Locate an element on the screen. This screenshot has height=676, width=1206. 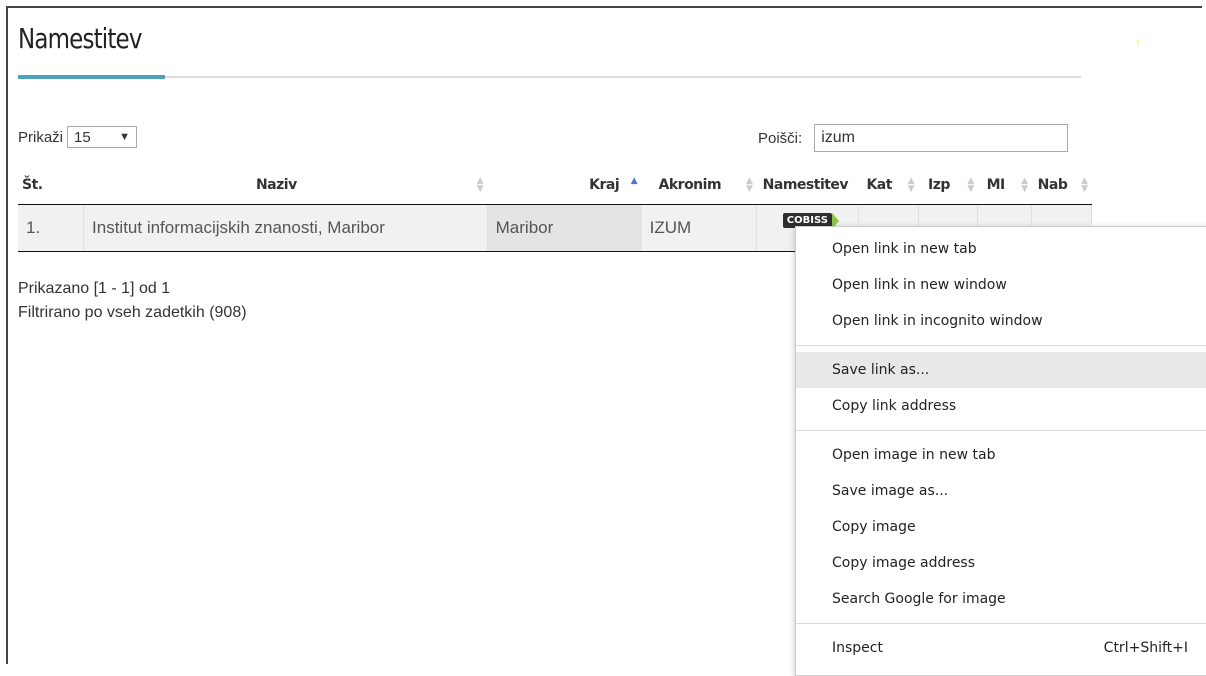
column-header-nab: Nab ▲ ▼ is located at coordinates (1061, 185).